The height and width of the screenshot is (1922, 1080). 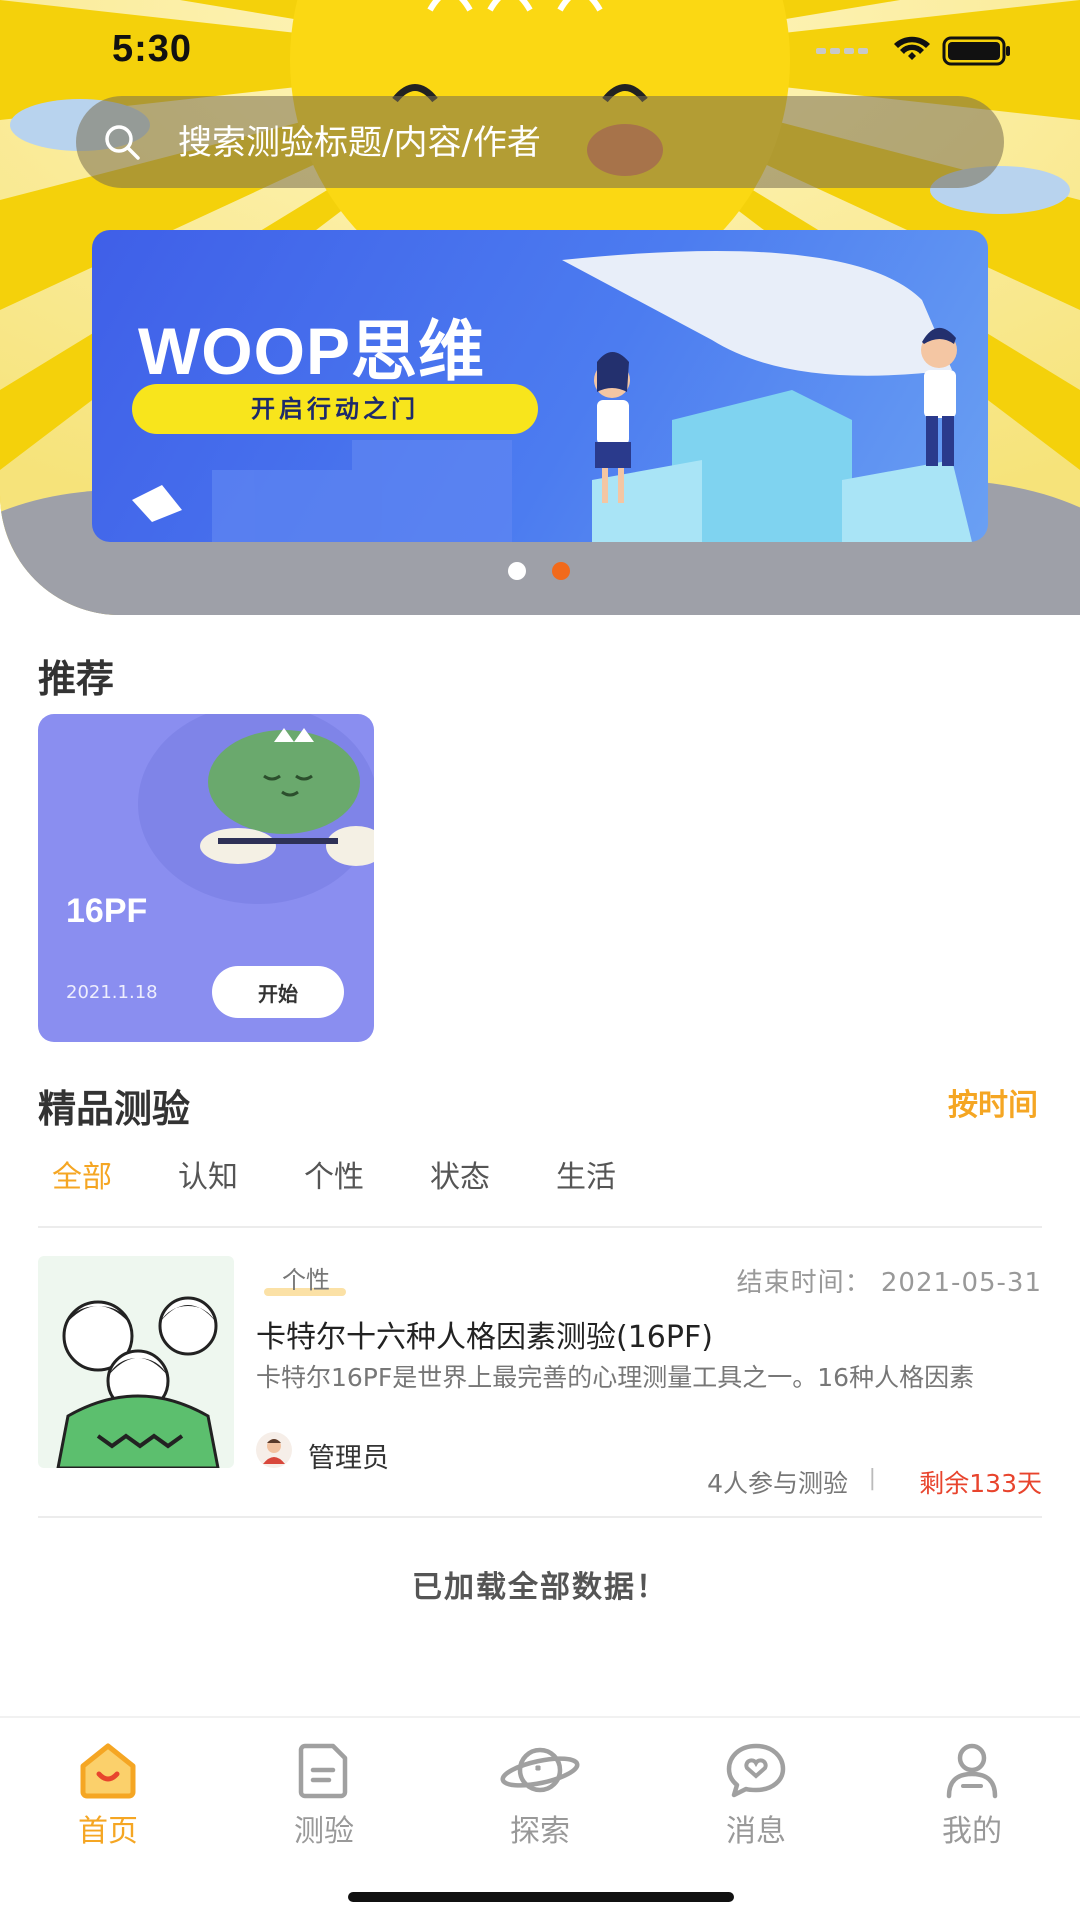 What do you see at coordinates (108, 1771) in the screenshot?
I see `home-icon` at bounding box center [108, 1771].